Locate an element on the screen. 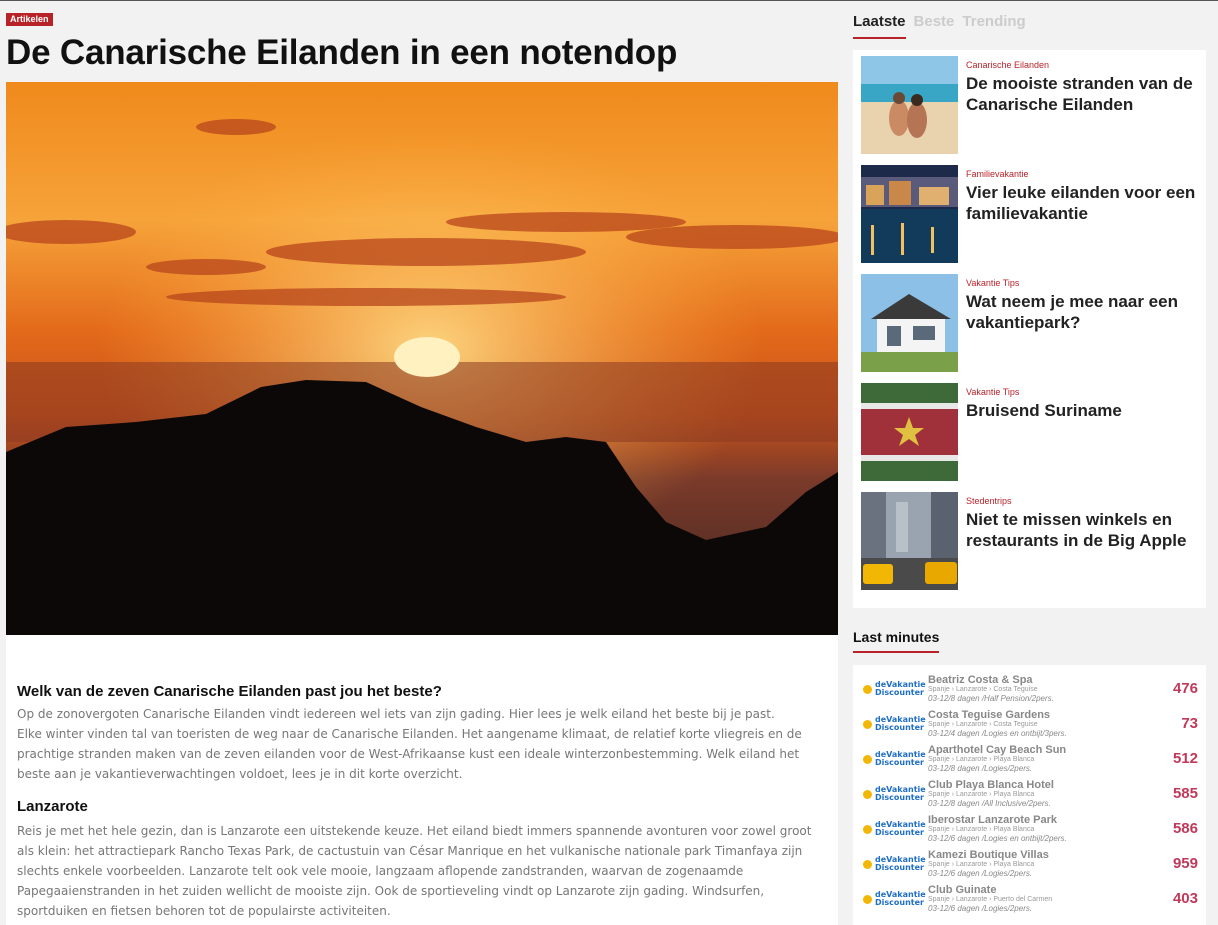  category-badge: Artikelen is located at coordinates (29, 19).